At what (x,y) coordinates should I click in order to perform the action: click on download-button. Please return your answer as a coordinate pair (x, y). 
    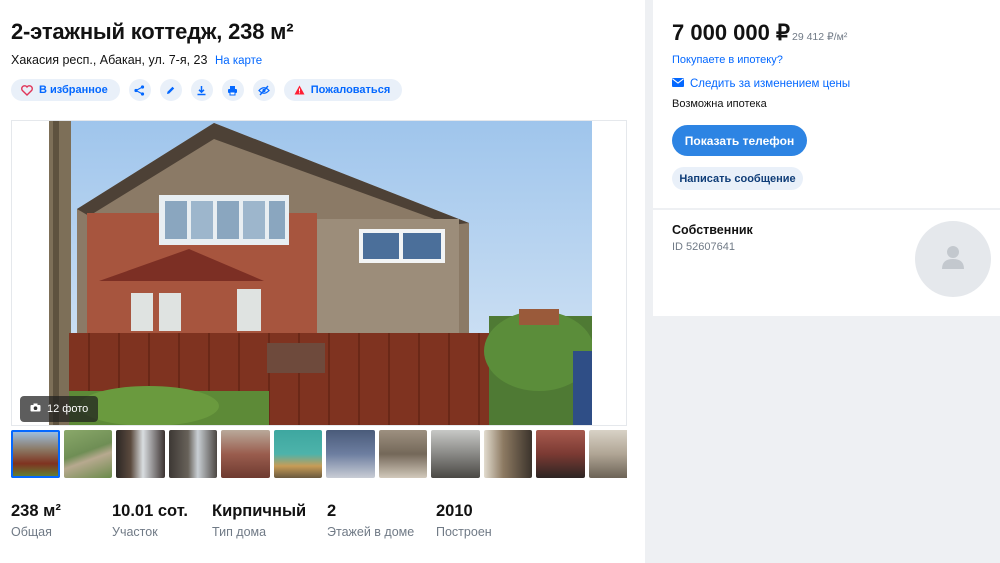
    Looking at the image, I should click on (201, 90).